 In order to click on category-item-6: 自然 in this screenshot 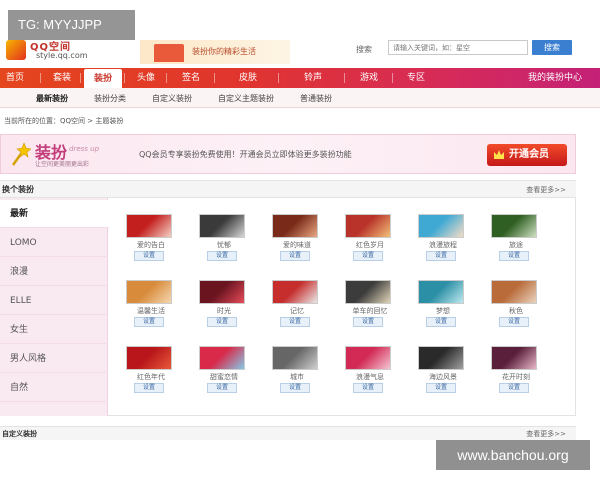, I will do `click(54, 388)`.